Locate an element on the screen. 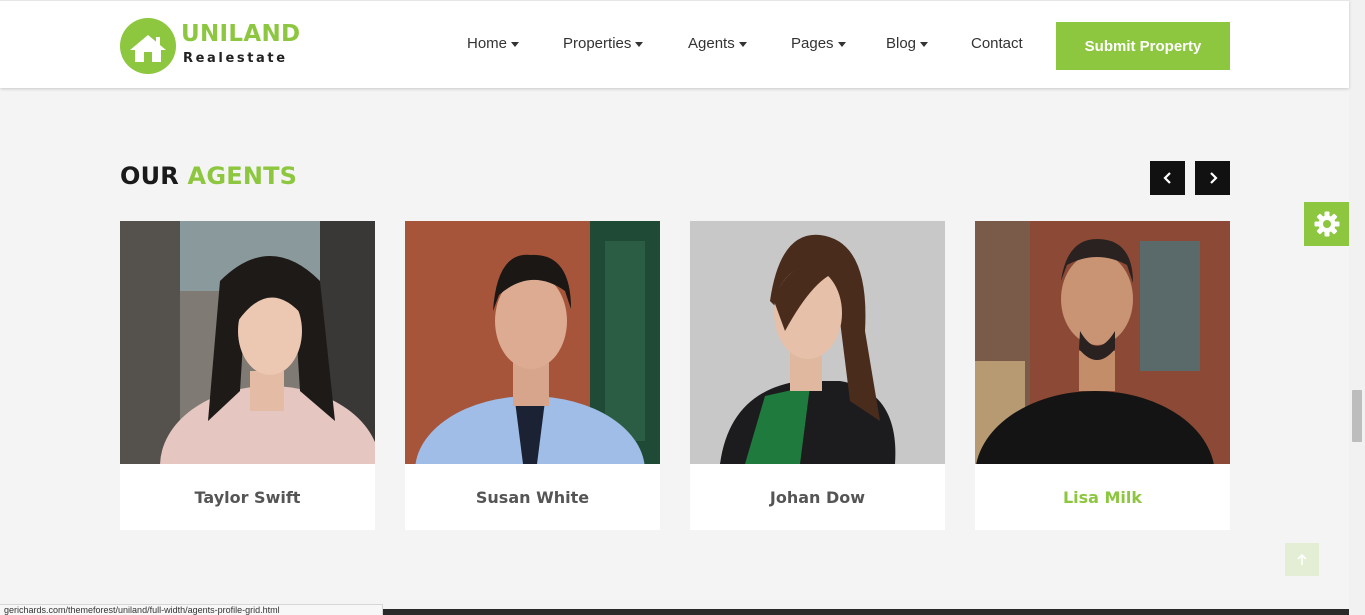  footer-section-edge is located at coordinates (866, 612).